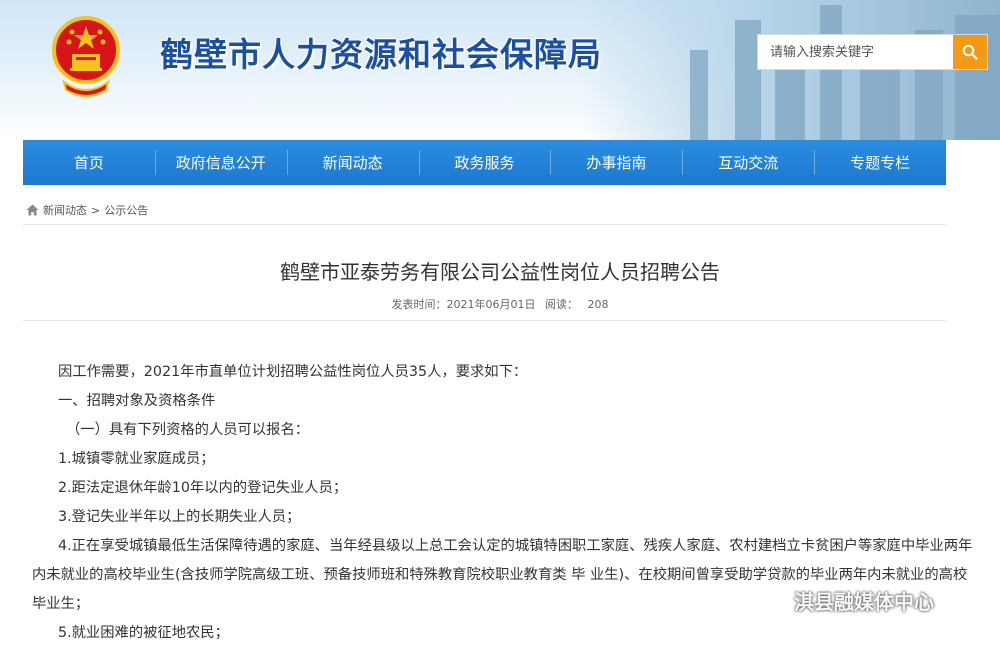 This screenshot has height=648, width=1000. I want to click on search-input, so click(855, 52).